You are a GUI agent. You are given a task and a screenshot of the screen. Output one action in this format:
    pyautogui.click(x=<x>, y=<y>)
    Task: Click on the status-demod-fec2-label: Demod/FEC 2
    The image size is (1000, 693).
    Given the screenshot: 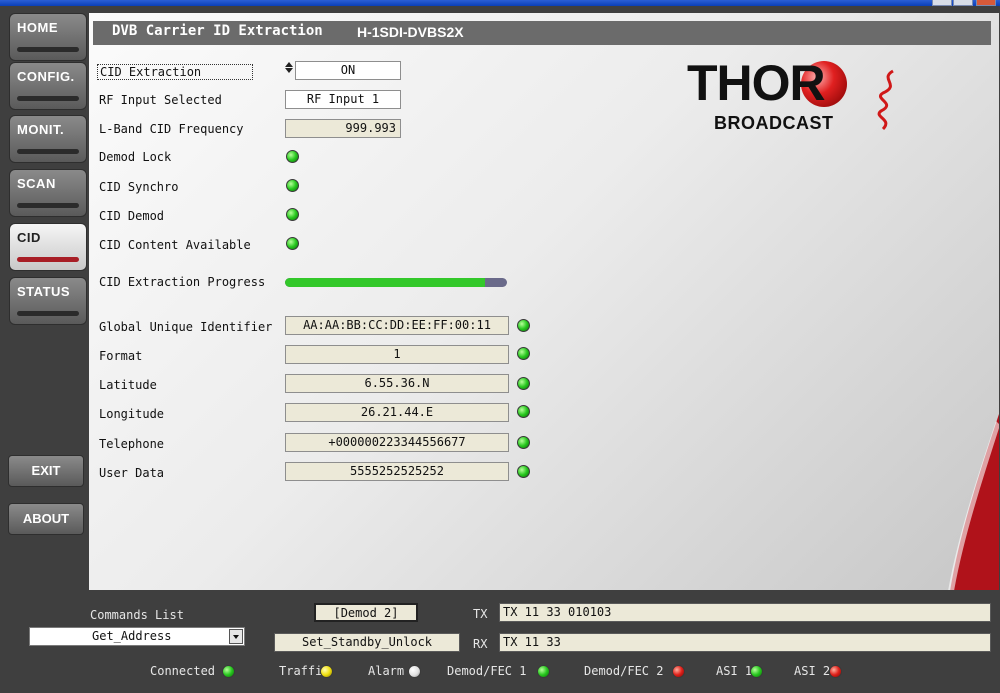 What is the action you would take?
    pyautogui.click(x=624, y=671)
    